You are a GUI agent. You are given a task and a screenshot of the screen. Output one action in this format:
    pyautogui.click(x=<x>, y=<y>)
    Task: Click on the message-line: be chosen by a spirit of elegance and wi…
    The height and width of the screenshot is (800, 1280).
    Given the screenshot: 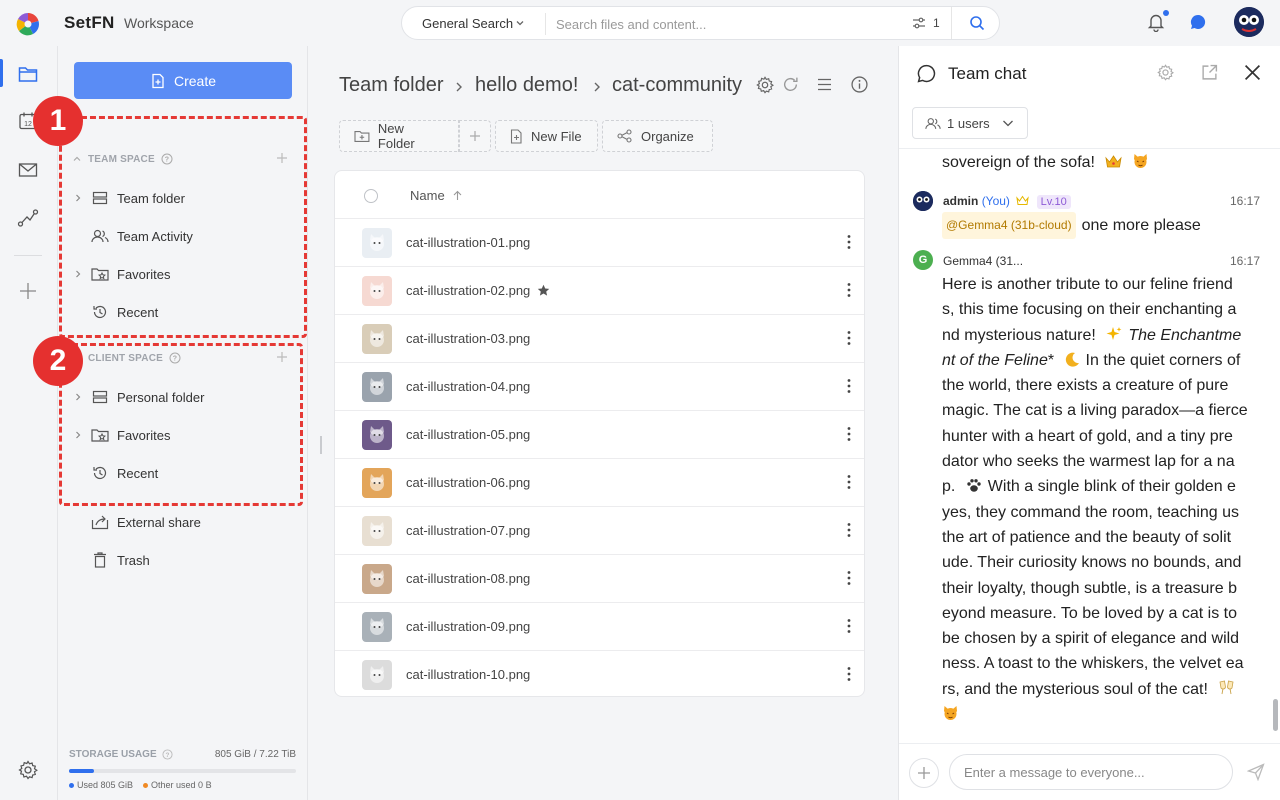 What is the action you would take?
    pyautogui.click(x=1091, y=639)
    